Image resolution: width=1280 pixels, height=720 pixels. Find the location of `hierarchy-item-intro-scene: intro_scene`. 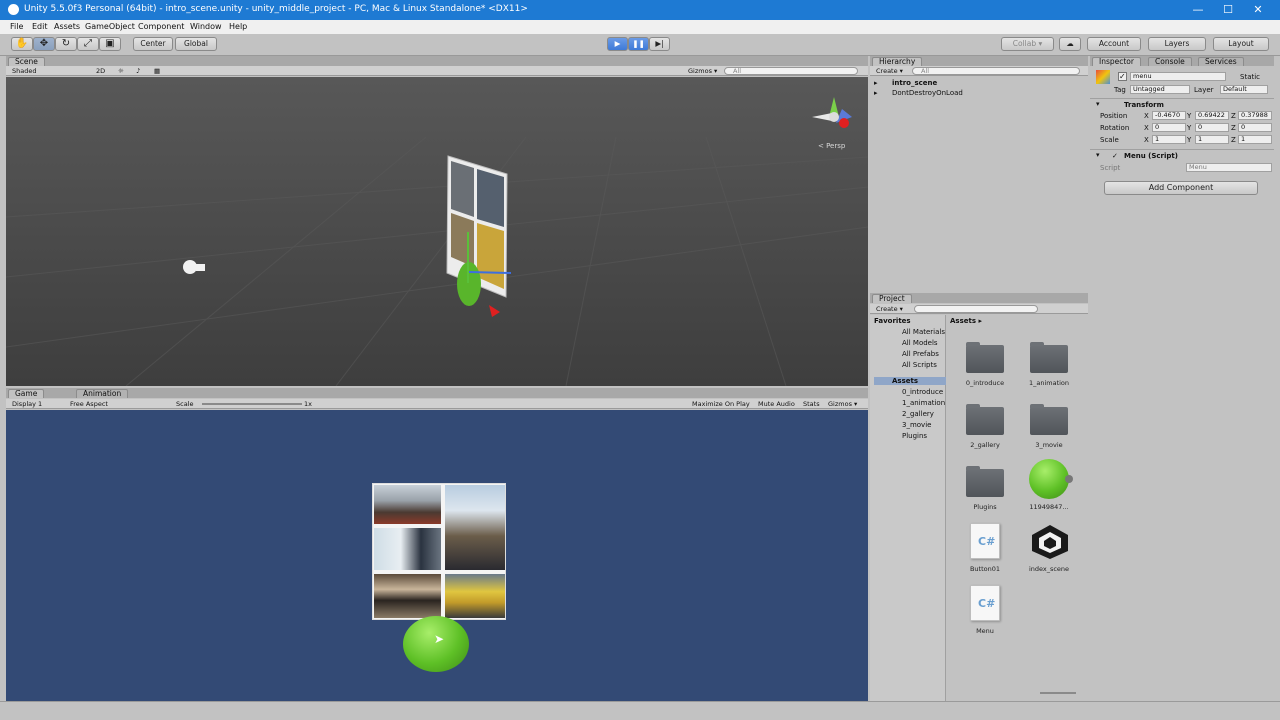

hierarchy-item-intro-scene: intro_scene is located at coordinates (914, 83).